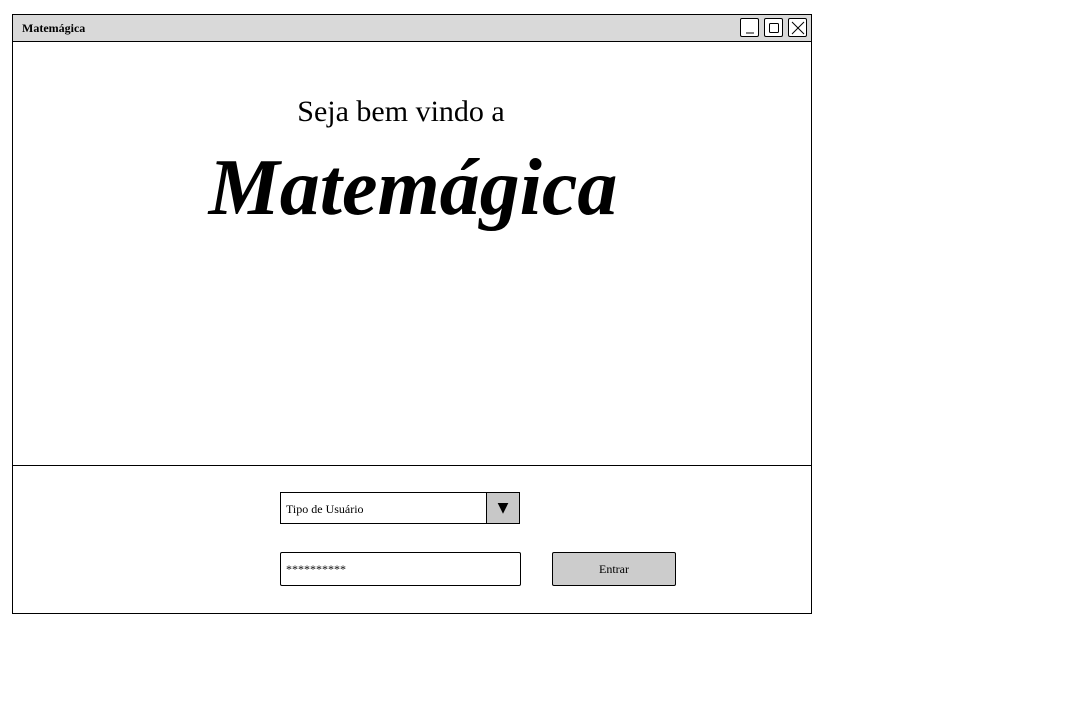 Image resolution: width=1087 pixels, height=716 pixels. I want to click on dropdown-arrow-icon: ▼, so click(502, 508).